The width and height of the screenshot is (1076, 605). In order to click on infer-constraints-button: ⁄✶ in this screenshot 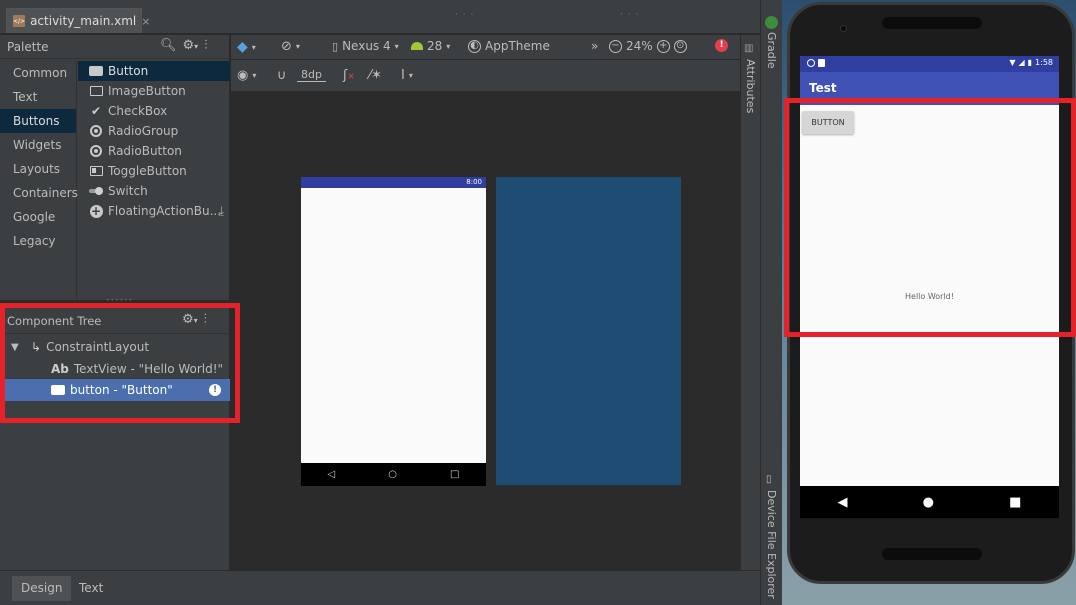, I will do `click(375, 75)`.